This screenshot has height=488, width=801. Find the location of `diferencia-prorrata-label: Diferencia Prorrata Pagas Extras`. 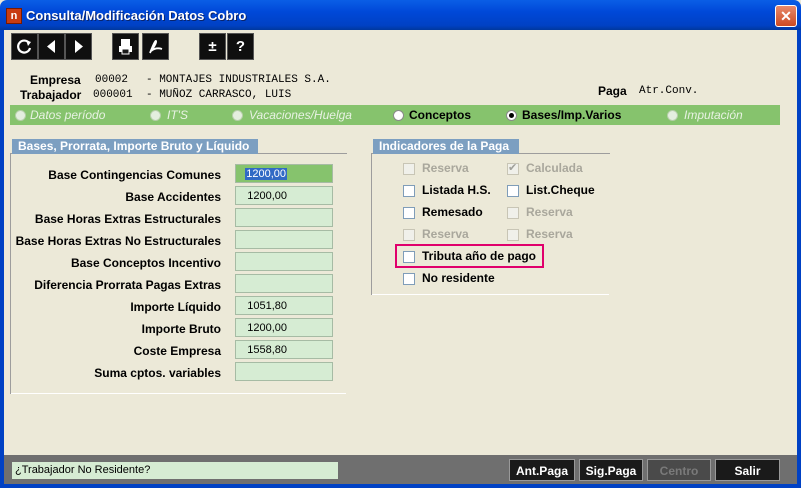

diferencia-prorrata-label: Diferencia Prorrata Pagas Extras is located at coordinates (127, 285).